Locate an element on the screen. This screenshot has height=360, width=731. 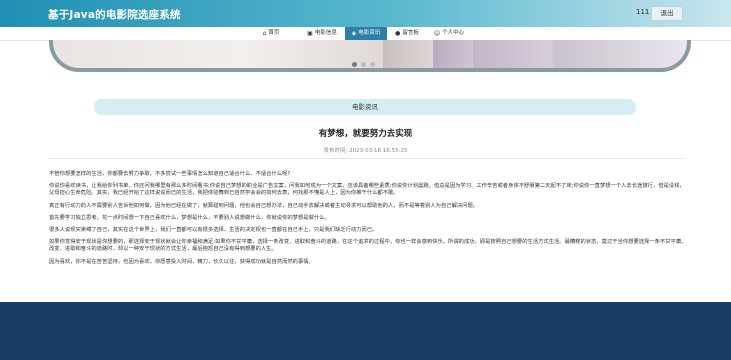
nav-item-label: 电影信息 is located at coordinates (325, 33).